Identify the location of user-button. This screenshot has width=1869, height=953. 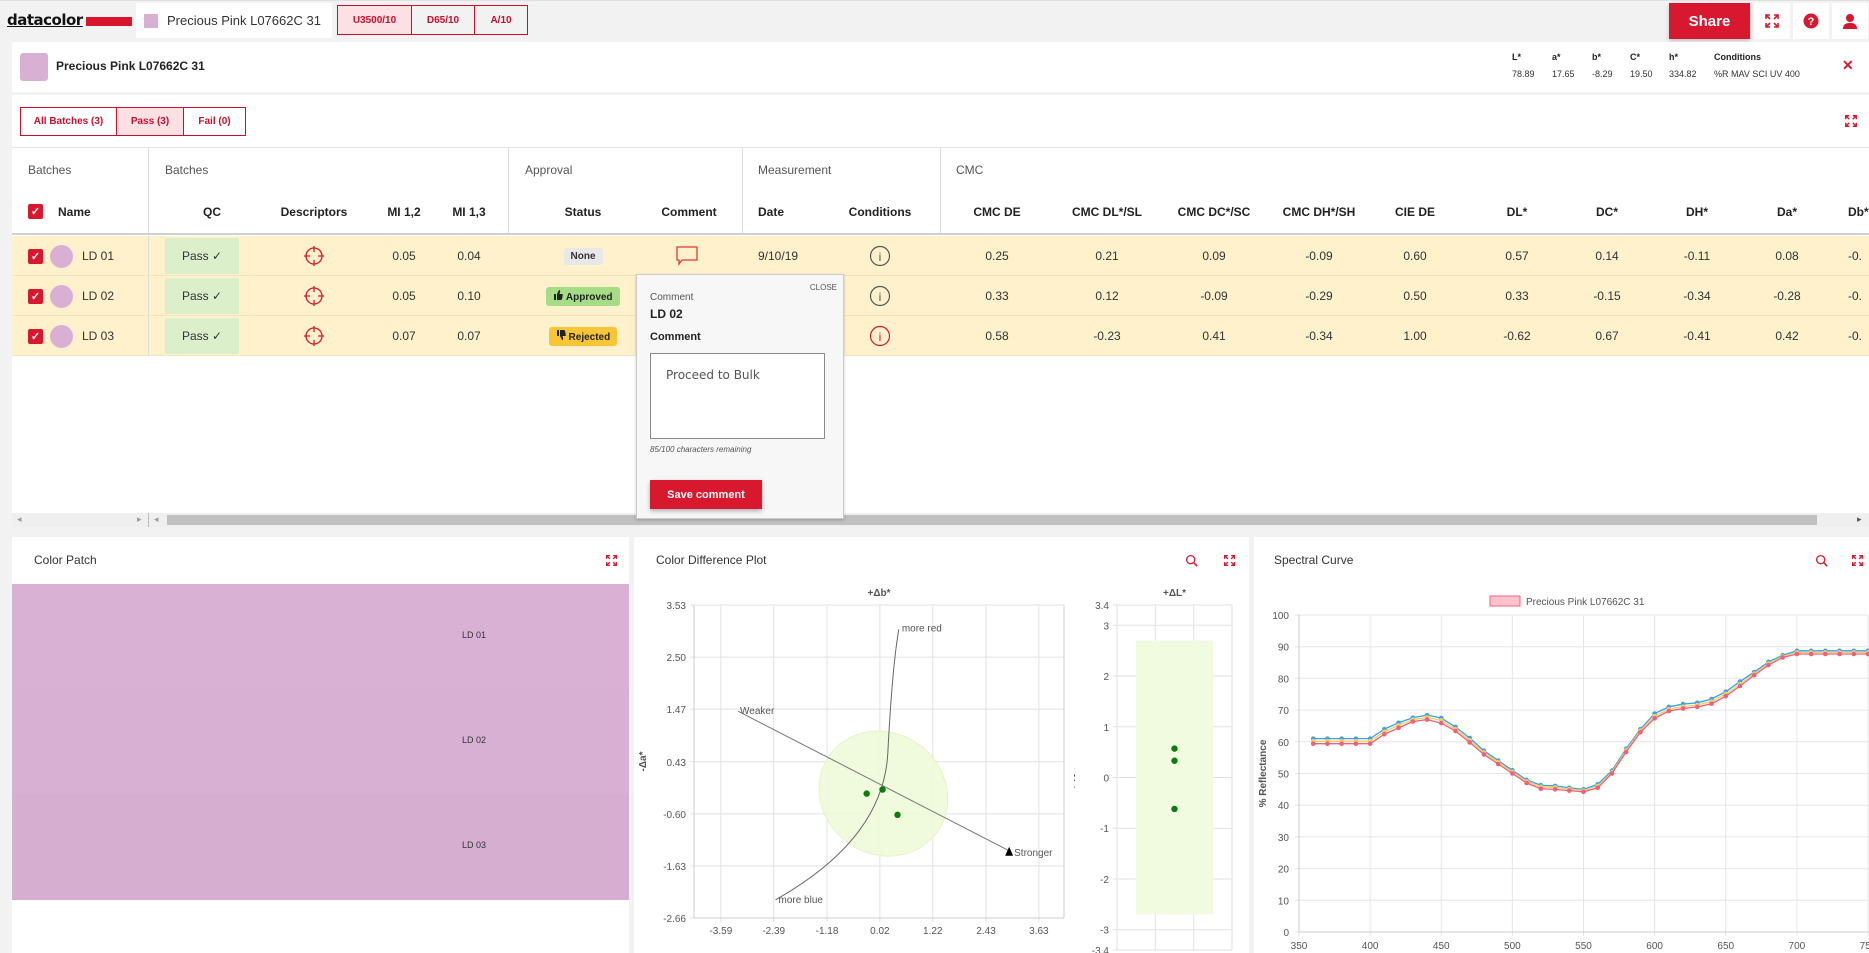
(1850, 21).